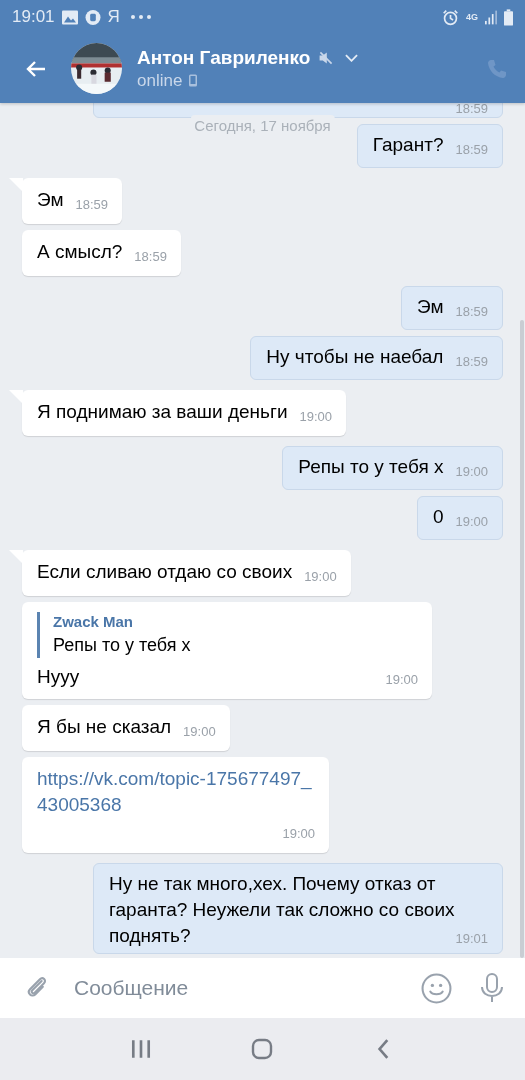  What do you see at coordinates (355, 356) in the screenshot?
I see `message-text: Ну чтобы не наебал` at bounding box center [355, 356].